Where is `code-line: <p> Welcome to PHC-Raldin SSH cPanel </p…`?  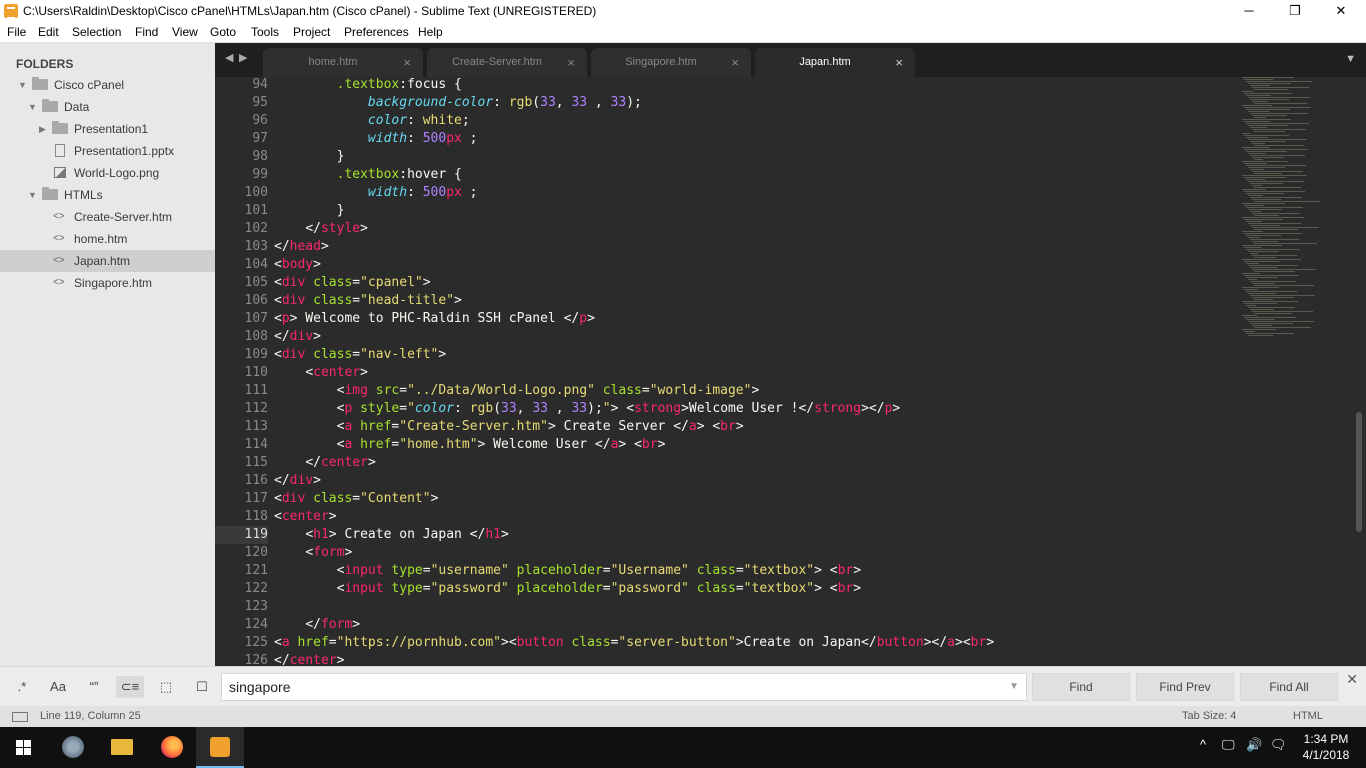 code-line: <p> Welcome to PHC-Raldin SSH cPanel </p… is located at coordinates (434, 319).